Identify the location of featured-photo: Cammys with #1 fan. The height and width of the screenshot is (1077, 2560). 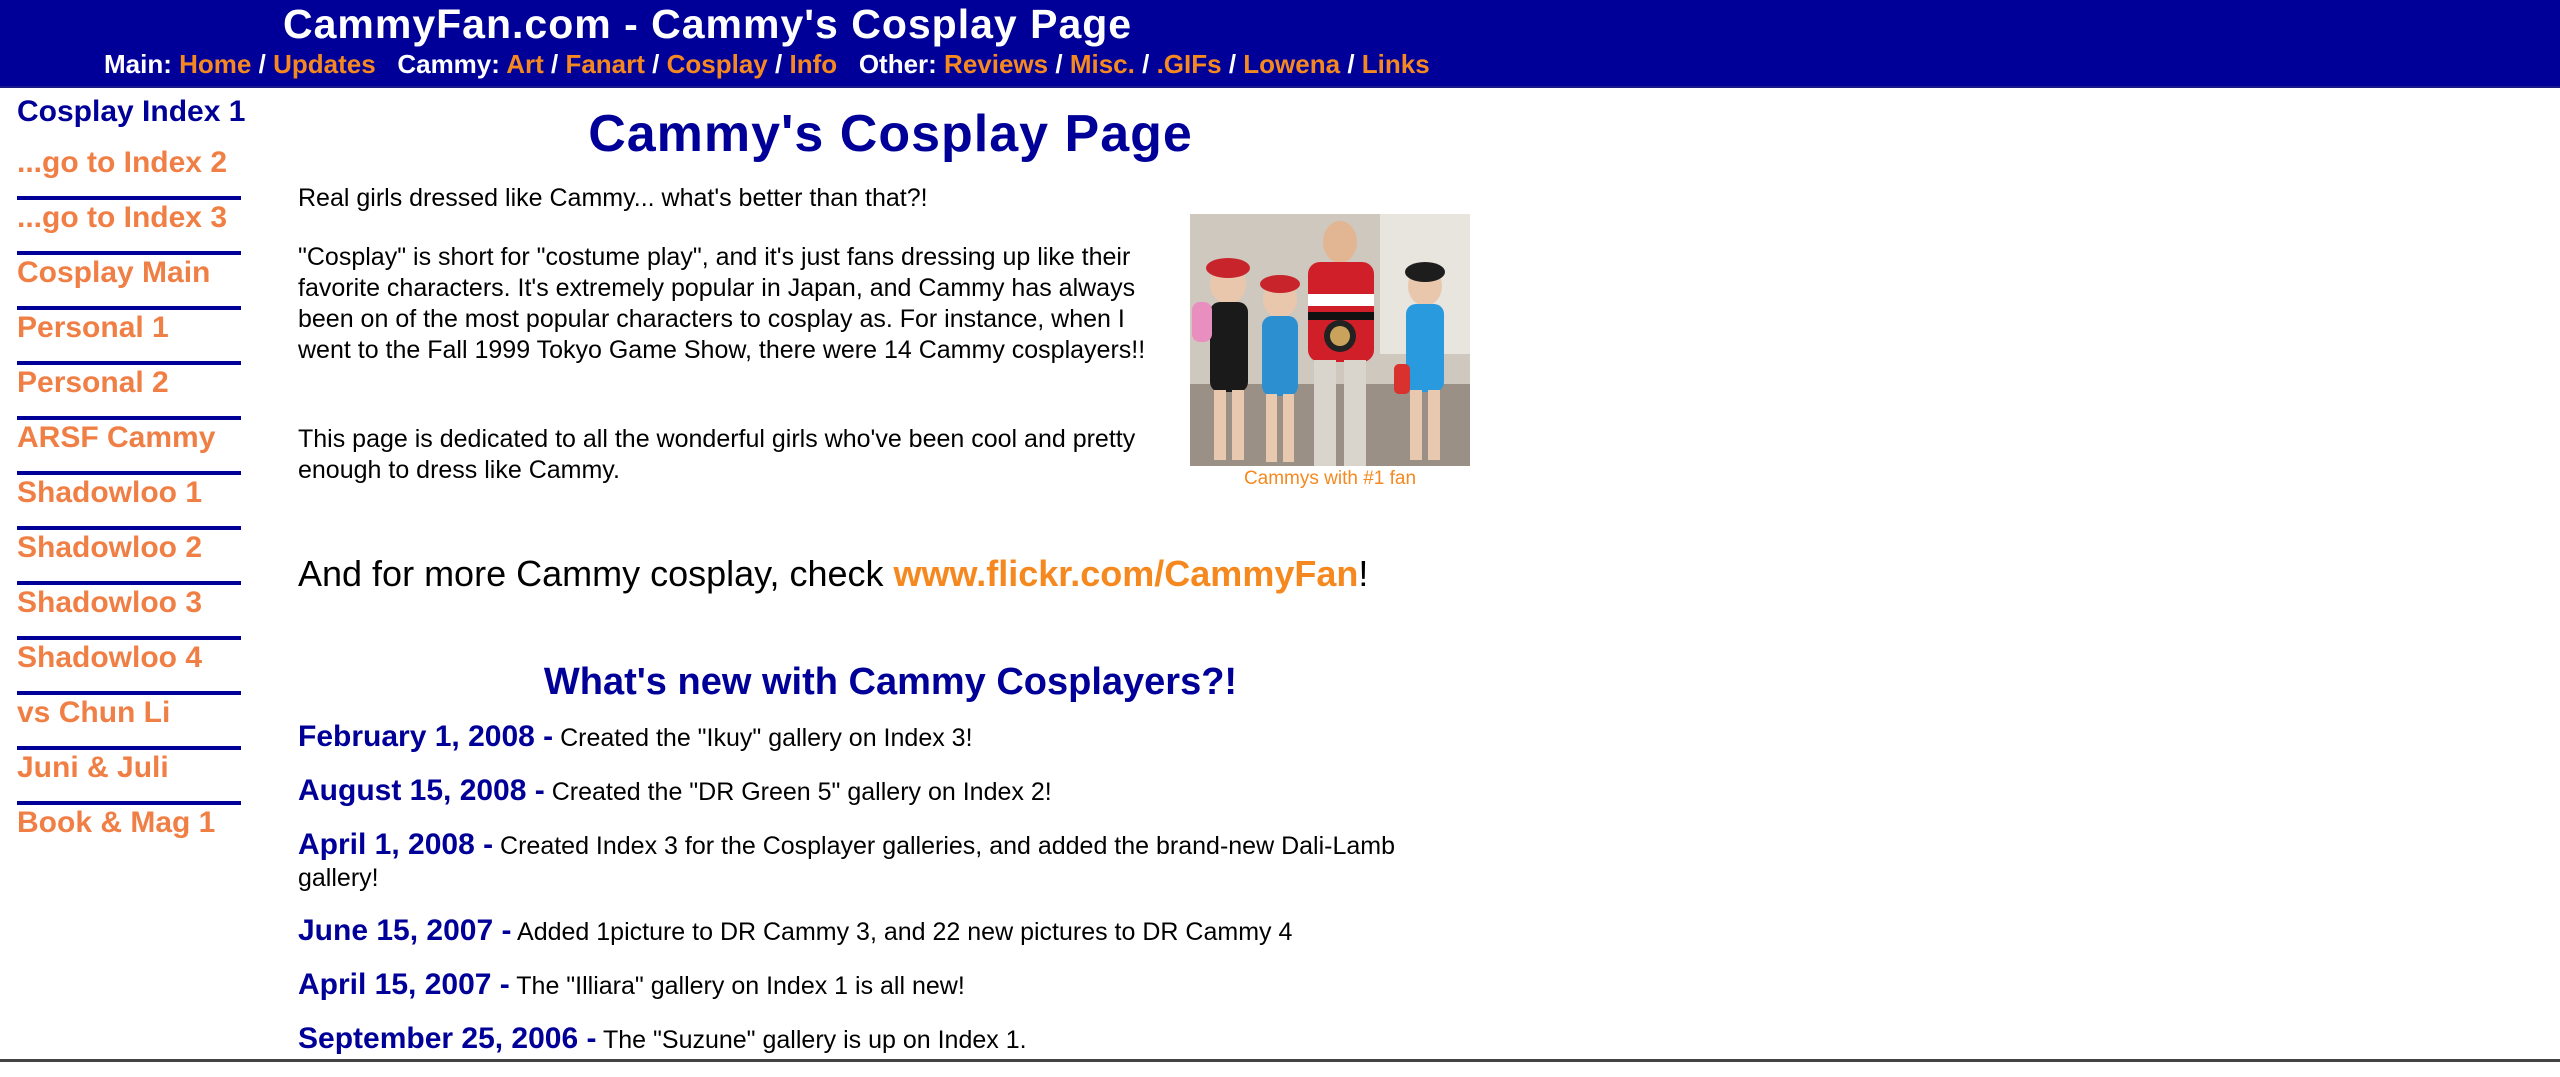
(1330, 352).